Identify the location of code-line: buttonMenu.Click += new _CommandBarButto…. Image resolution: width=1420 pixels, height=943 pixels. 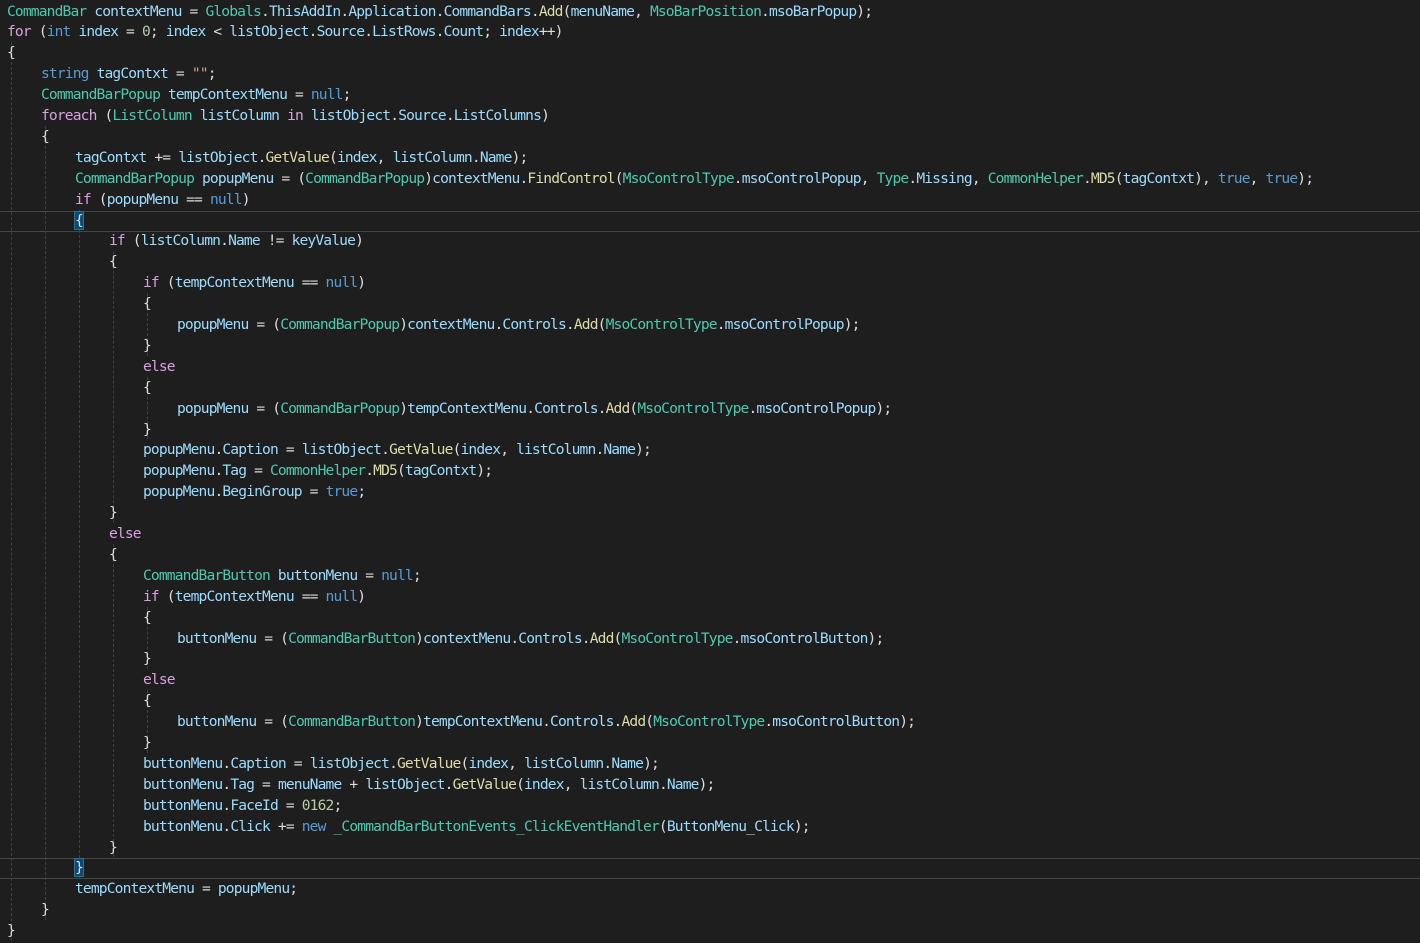
(477, 826).